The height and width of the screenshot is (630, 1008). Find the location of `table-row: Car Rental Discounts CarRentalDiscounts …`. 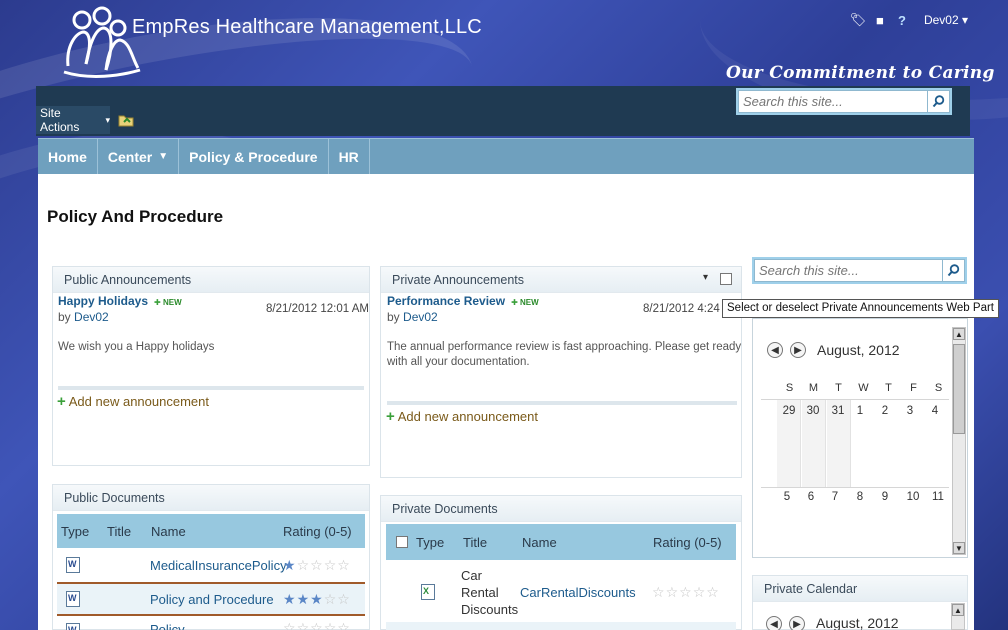

table-row: Car Rental Discounts CarRentalDiscounts … is located at coordinates (561, 592).